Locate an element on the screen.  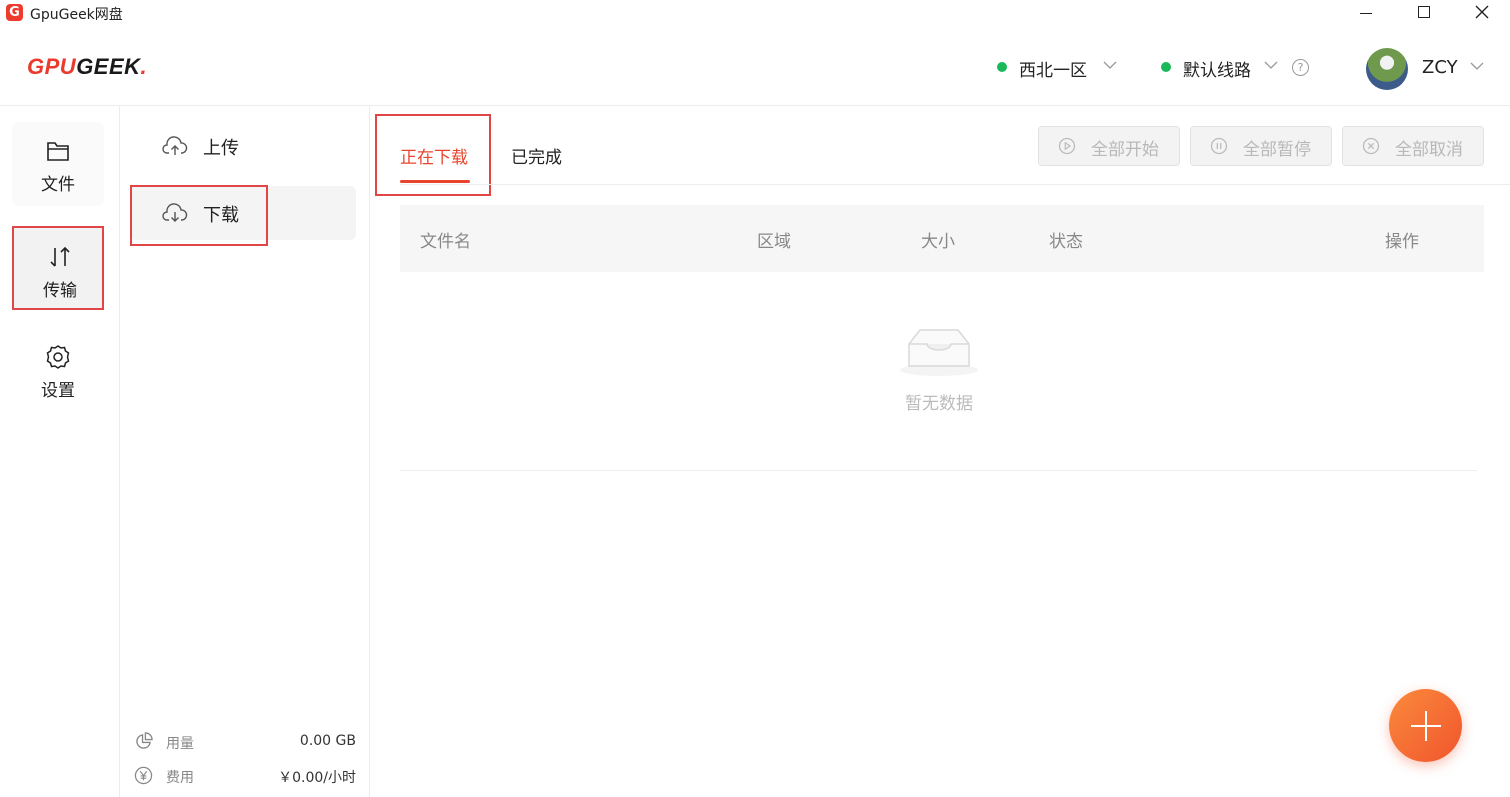
subnav-item-label: 上传 is located at coordinates (221, 148).